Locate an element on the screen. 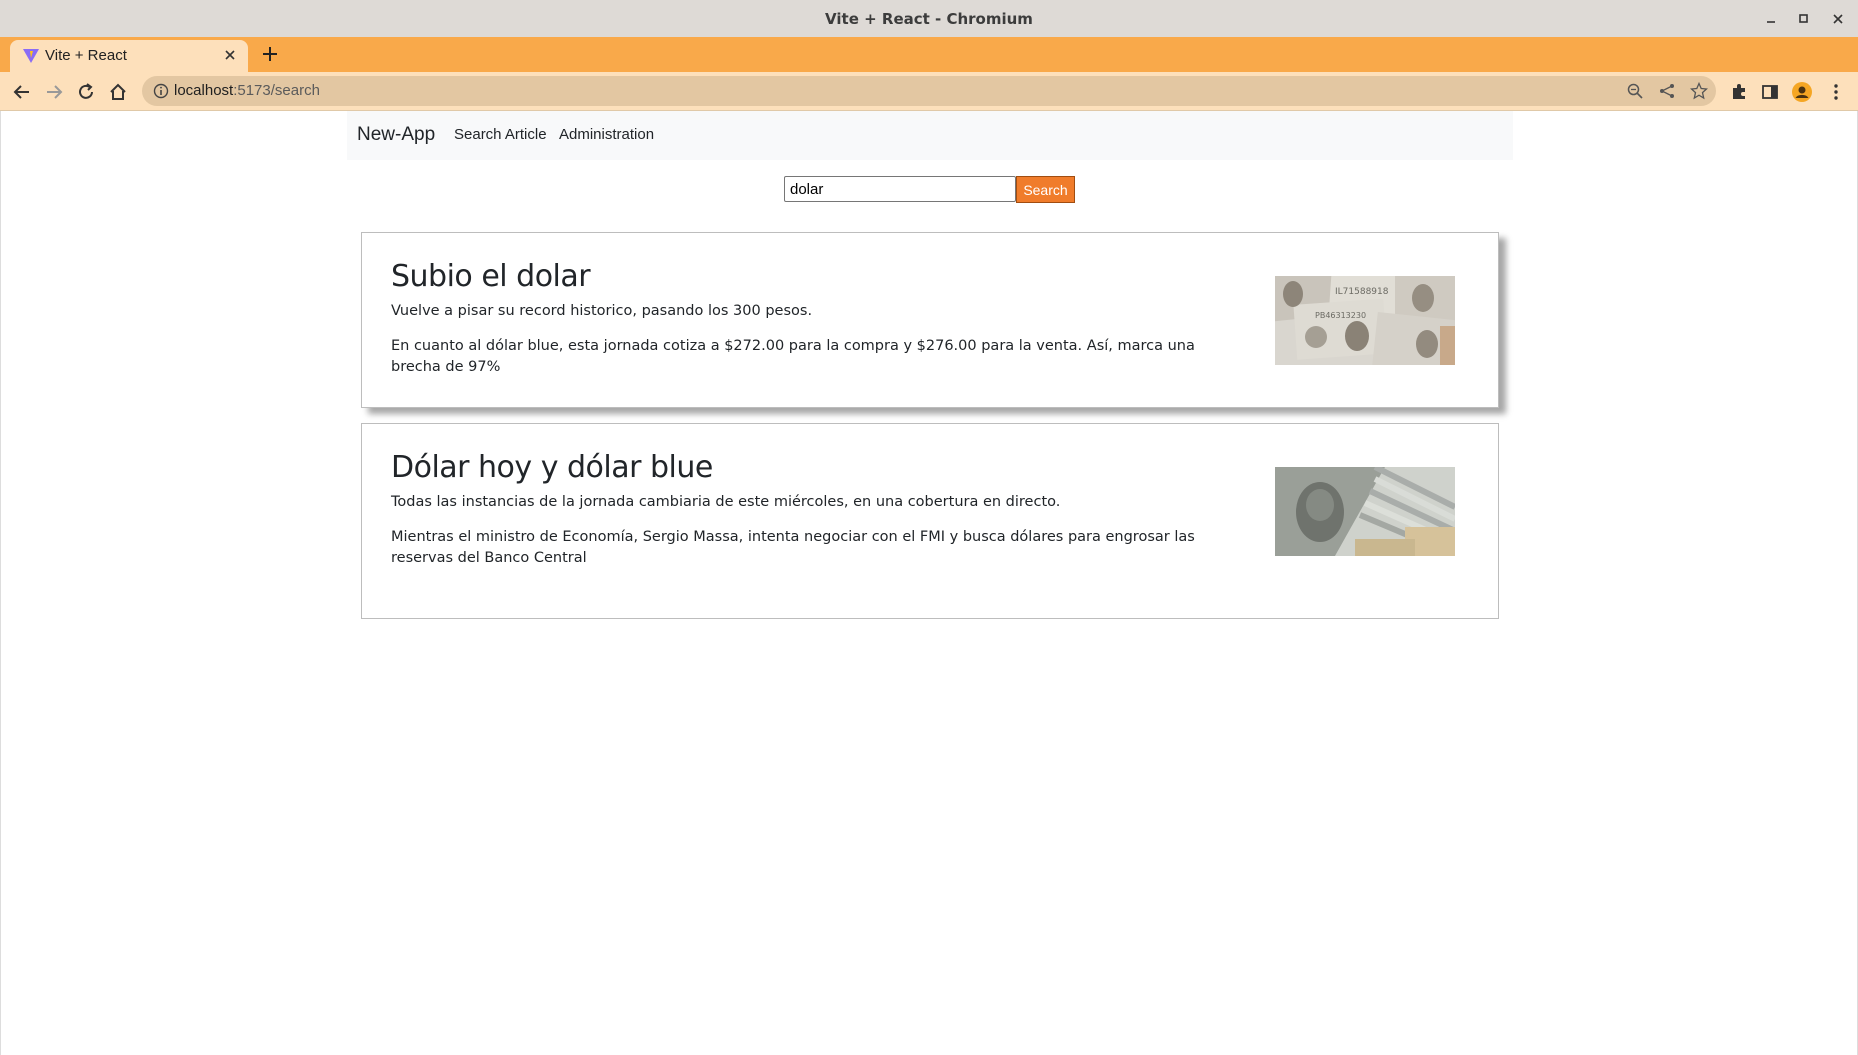 Image resolution: width=1858 pixels, height=1055 pixels. article-title: Subio el dolar is located at coordinates (491, 276).